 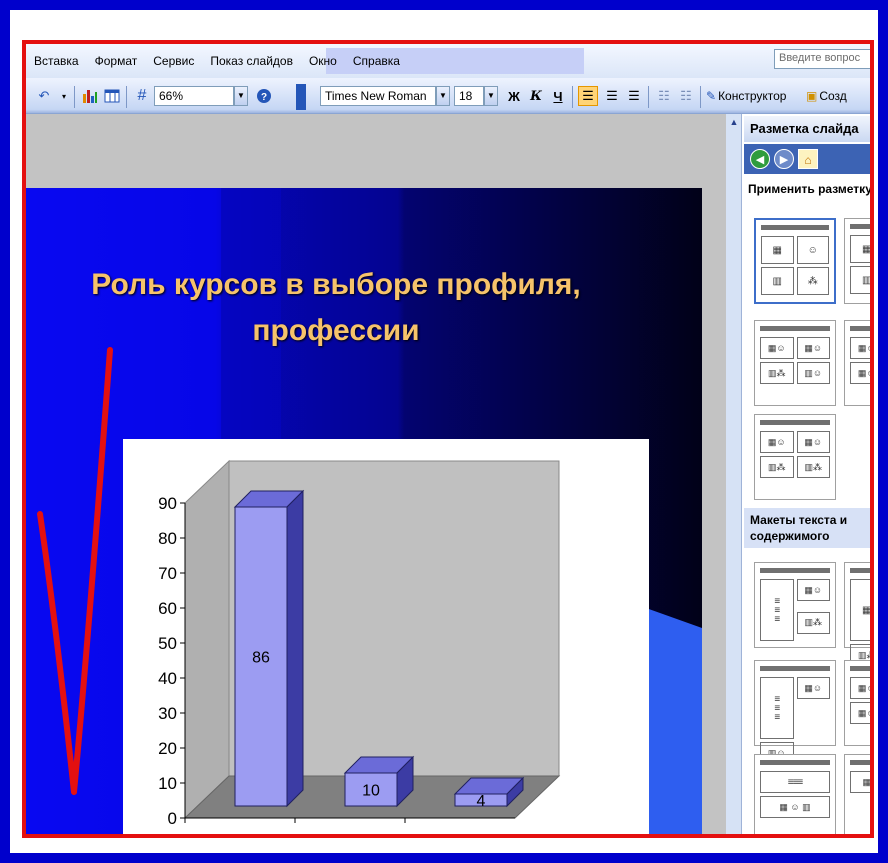 What do you see at coordinates (857, 794) in the screenshot?
I see `layout-thumb: ▦⁂` at bounding box center [857, 794].